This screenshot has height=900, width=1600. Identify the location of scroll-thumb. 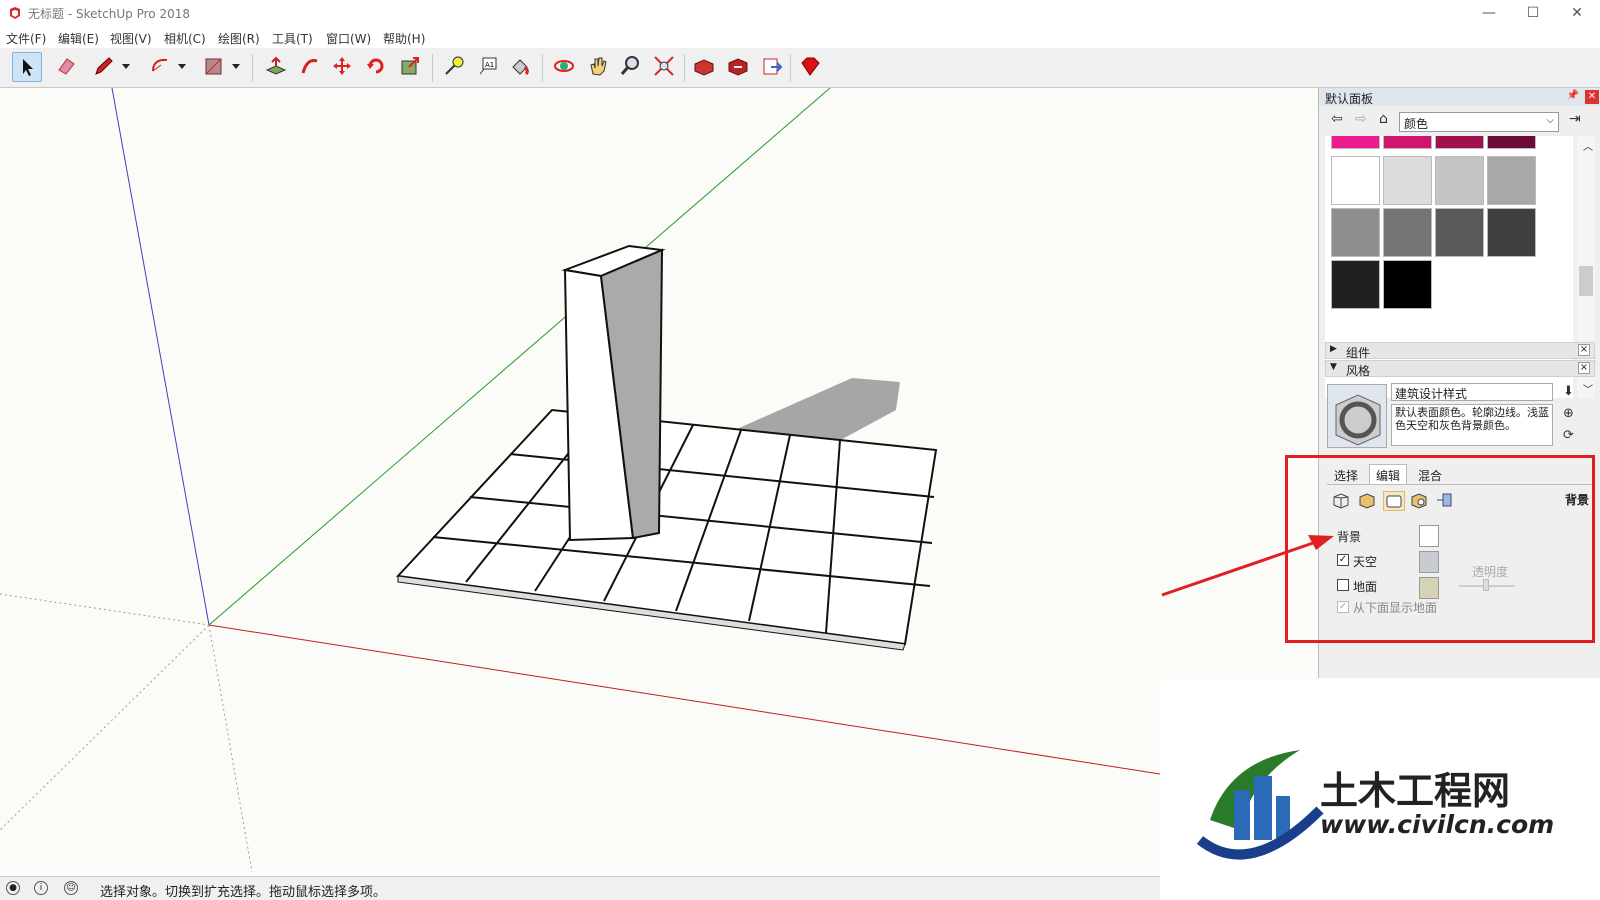
(1586, 281).